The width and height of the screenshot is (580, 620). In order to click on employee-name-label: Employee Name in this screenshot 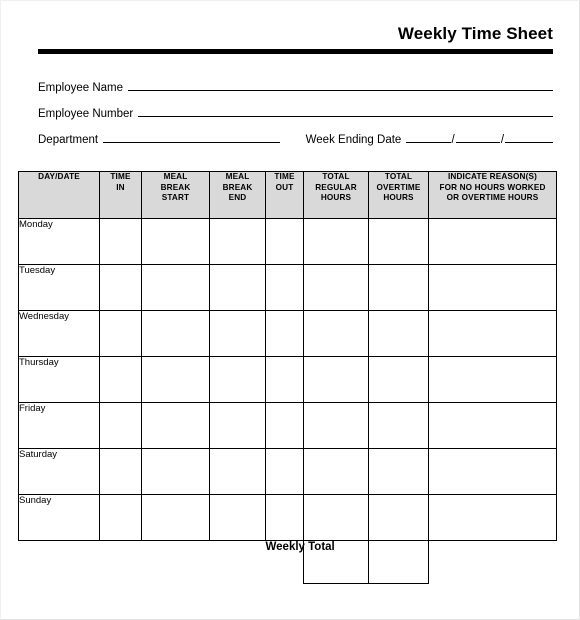, I will do `click(81, 88)`.